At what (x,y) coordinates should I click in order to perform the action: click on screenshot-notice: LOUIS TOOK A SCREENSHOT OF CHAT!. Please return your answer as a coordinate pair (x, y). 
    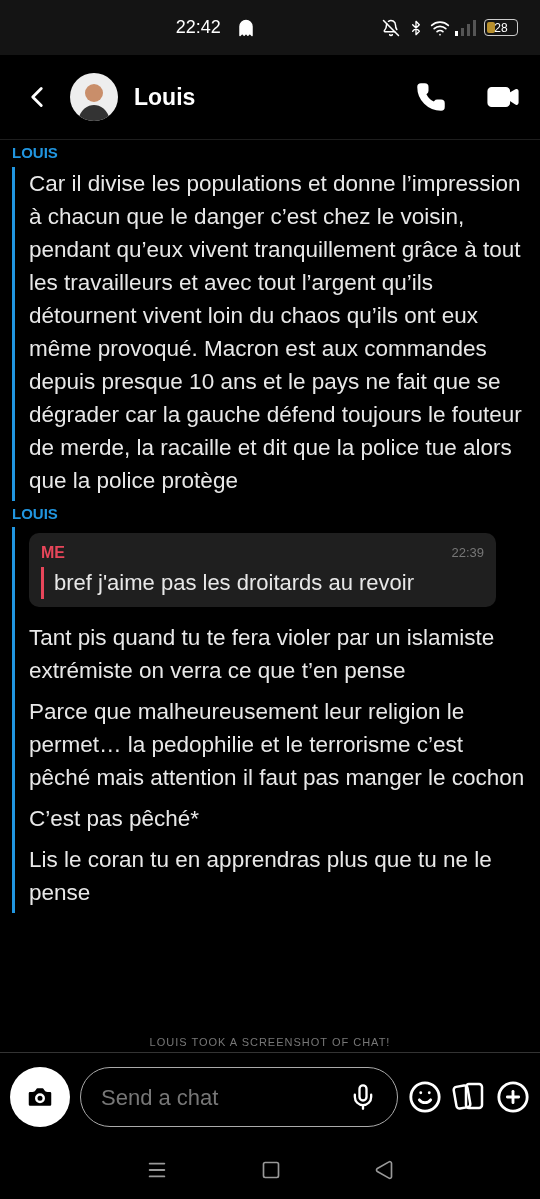
    Looking at the image, I should click on (270, 1042).